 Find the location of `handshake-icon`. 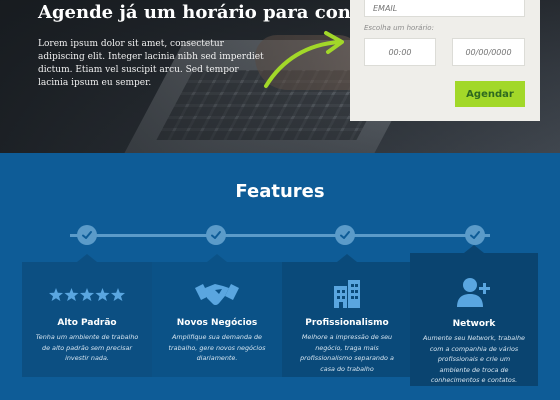

handshake-icon is located at coordinates (217, 295).